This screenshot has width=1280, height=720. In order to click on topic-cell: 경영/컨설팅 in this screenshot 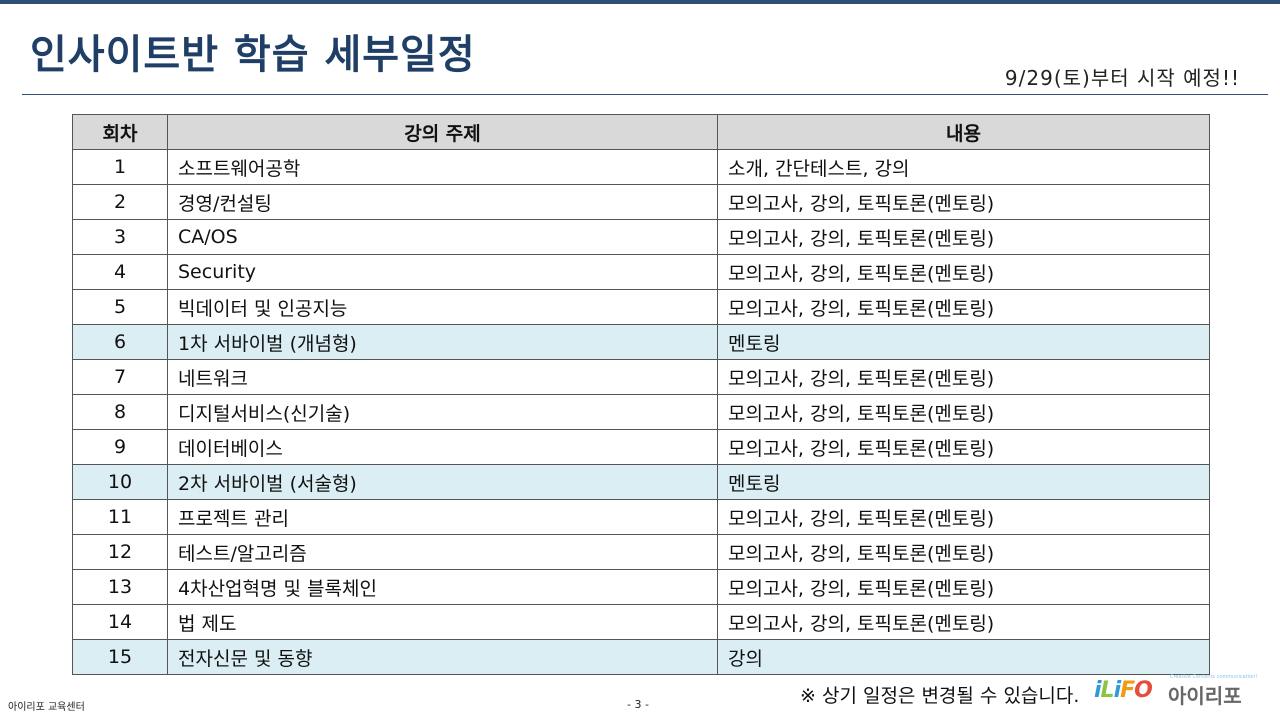, I will do `click(442, 202)`.